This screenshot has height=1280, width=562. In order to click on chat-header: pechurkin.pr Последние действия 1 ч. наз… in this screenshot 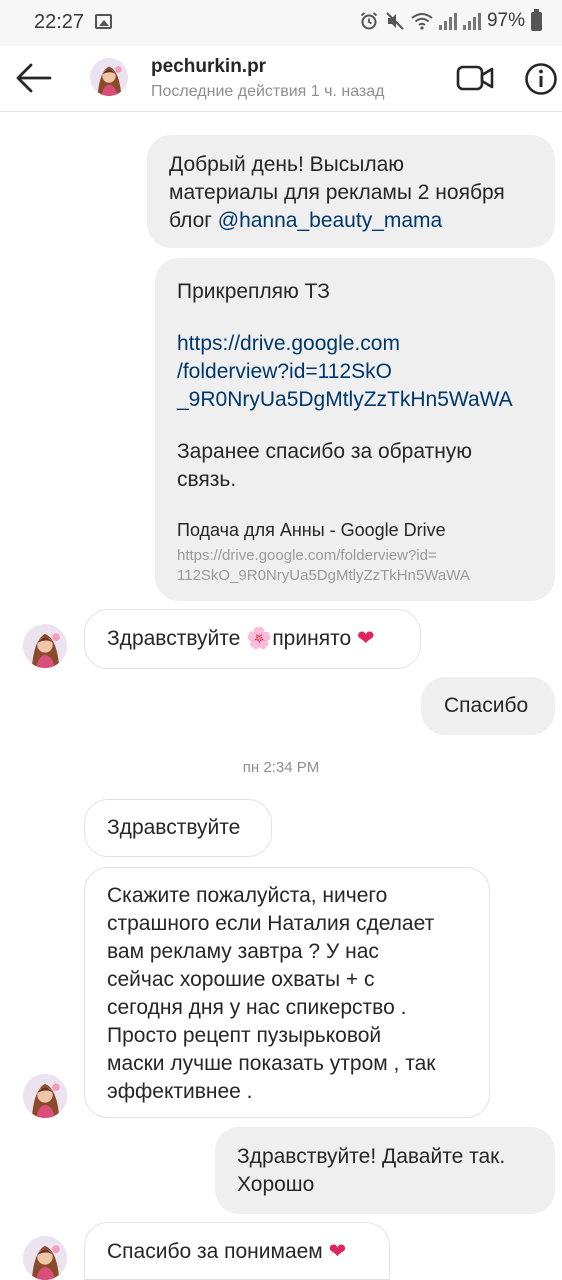, I will do `click(281, 79)`.